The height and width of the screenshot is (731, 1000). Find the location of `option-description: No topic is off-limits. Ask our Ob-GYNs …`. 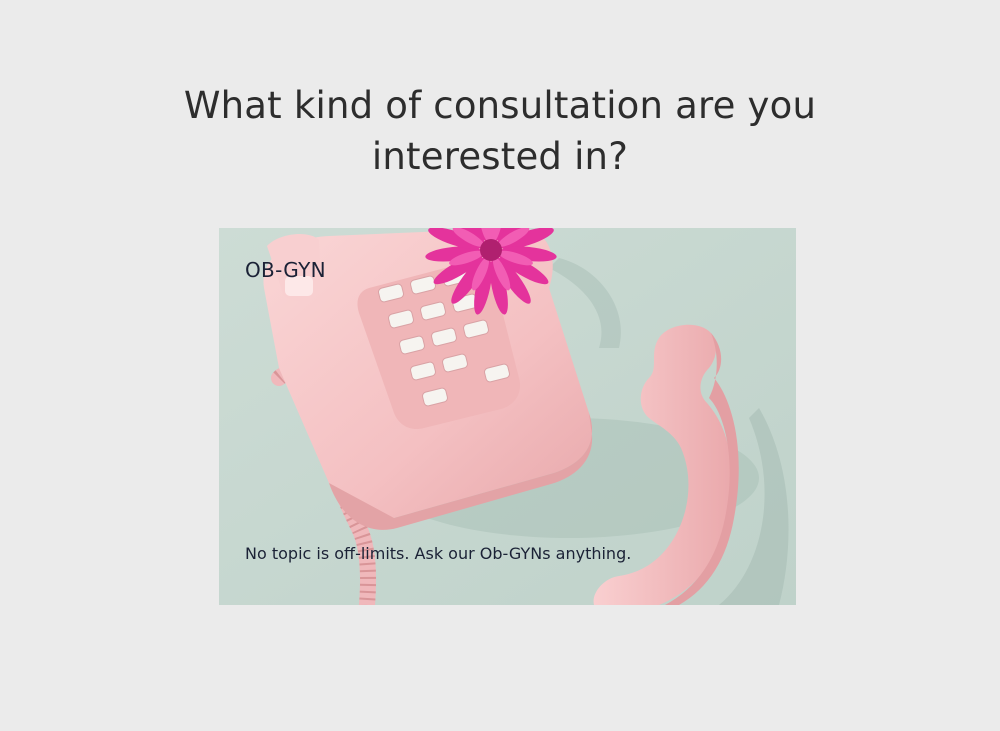

option-description: No topic is off-limits. Ask our Ob-GYNs … is located at coordinates (438, 553).